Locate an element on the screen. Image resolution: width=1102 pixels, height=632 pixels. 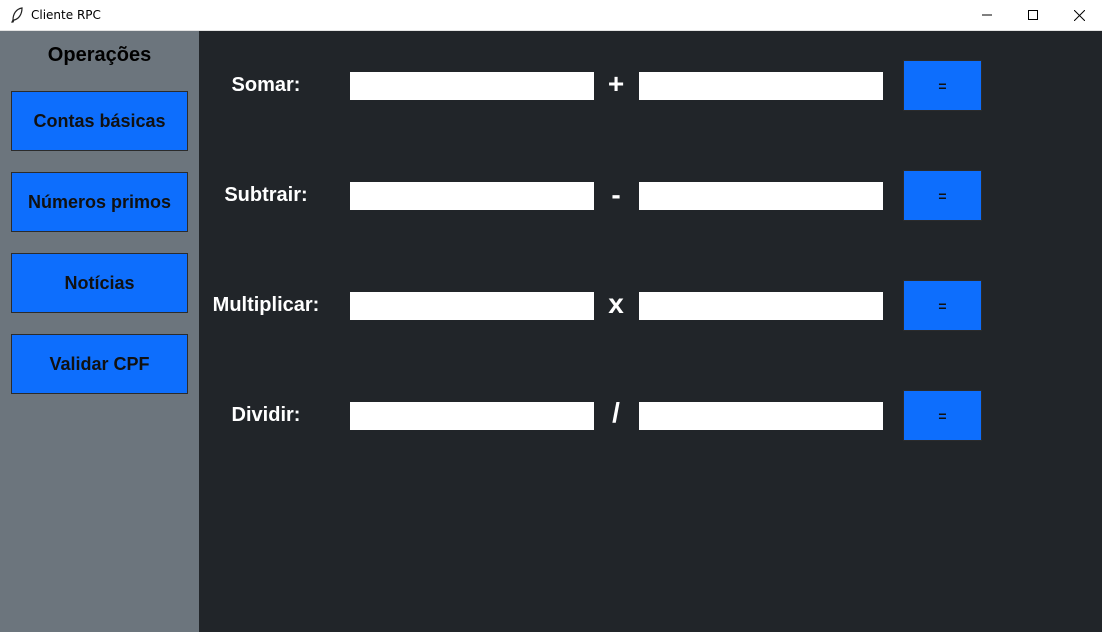
dividir-first-input is located at coordinates (472, 416).